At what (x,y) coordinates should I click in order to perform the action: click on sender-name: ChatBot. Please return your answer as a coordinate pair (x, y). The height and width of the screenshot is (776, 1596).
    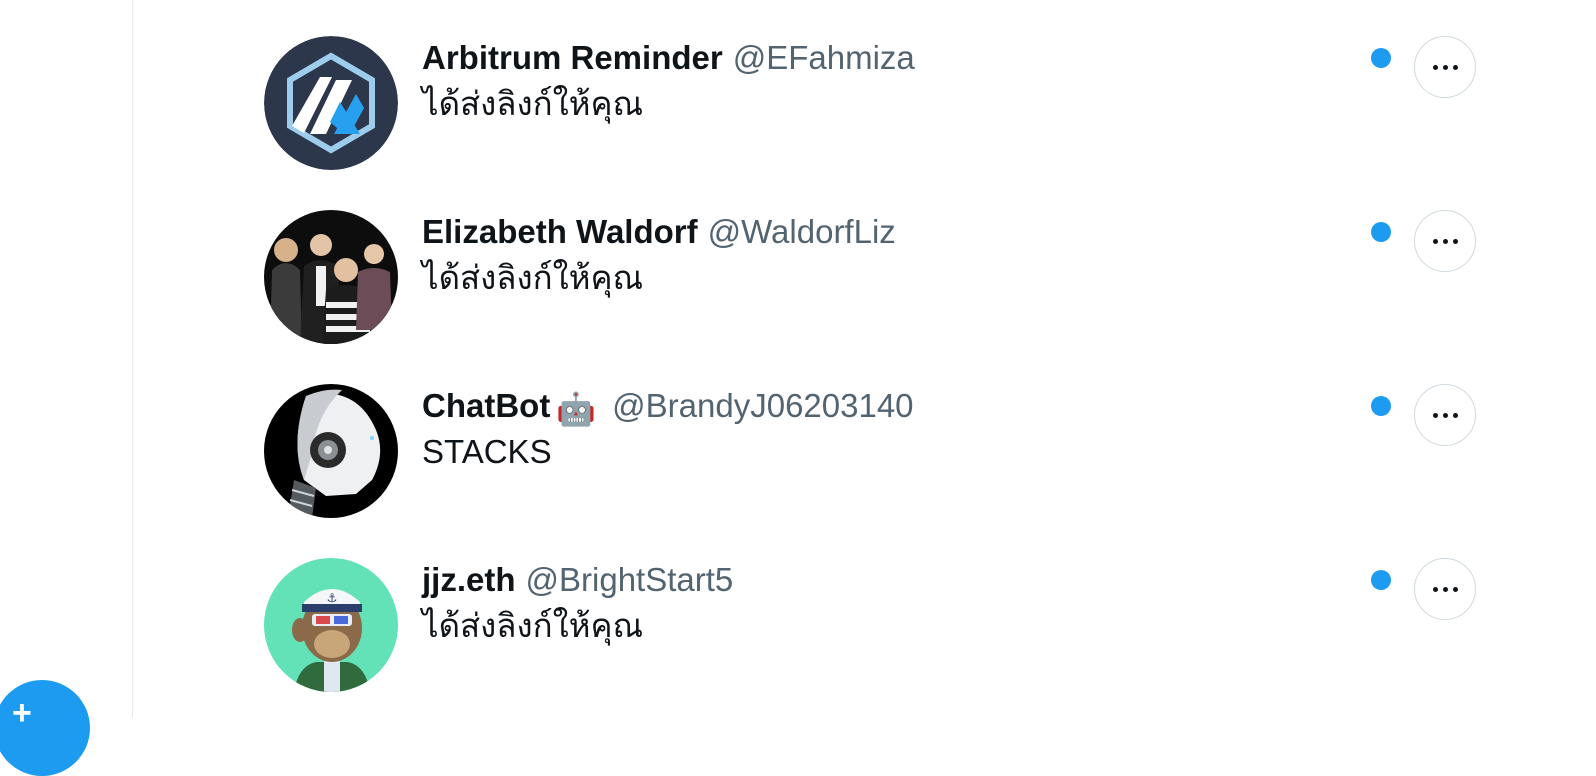
    Looking at the image, I should click on (486, 405).